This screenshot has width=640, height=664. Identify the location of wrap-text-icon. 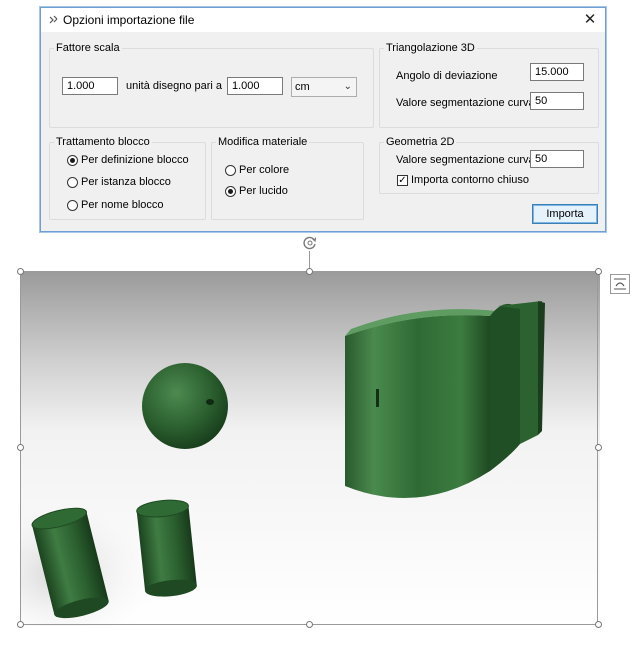
(620, 284).